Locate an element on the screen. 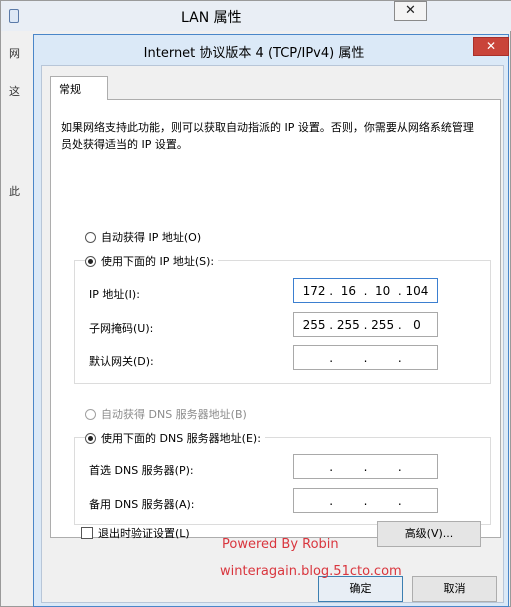 The image size is (511, 607). alternate-dns-input: . . . is located at coordinates (365, 500).